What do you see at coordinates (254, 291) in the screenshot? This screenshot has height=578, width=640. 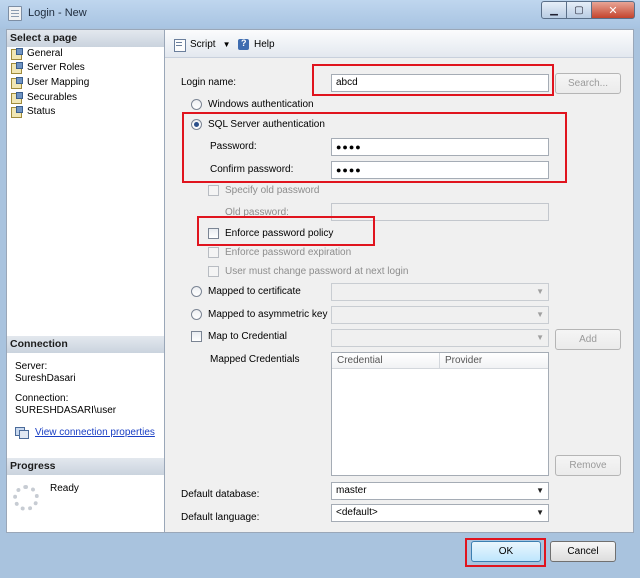 I see `mapped-certificate-label: Mapped to certificate` at bounding box center [254, 291].